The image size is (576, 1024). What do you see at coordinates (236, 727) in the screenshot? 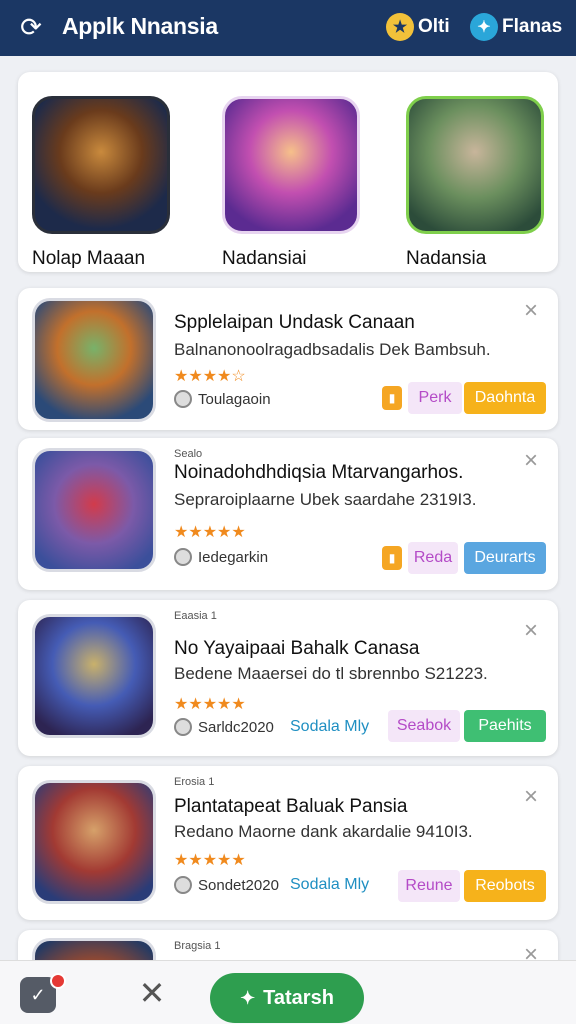
I see `game-meta-text: Sarldc2020` at bounding box center [236, 727].